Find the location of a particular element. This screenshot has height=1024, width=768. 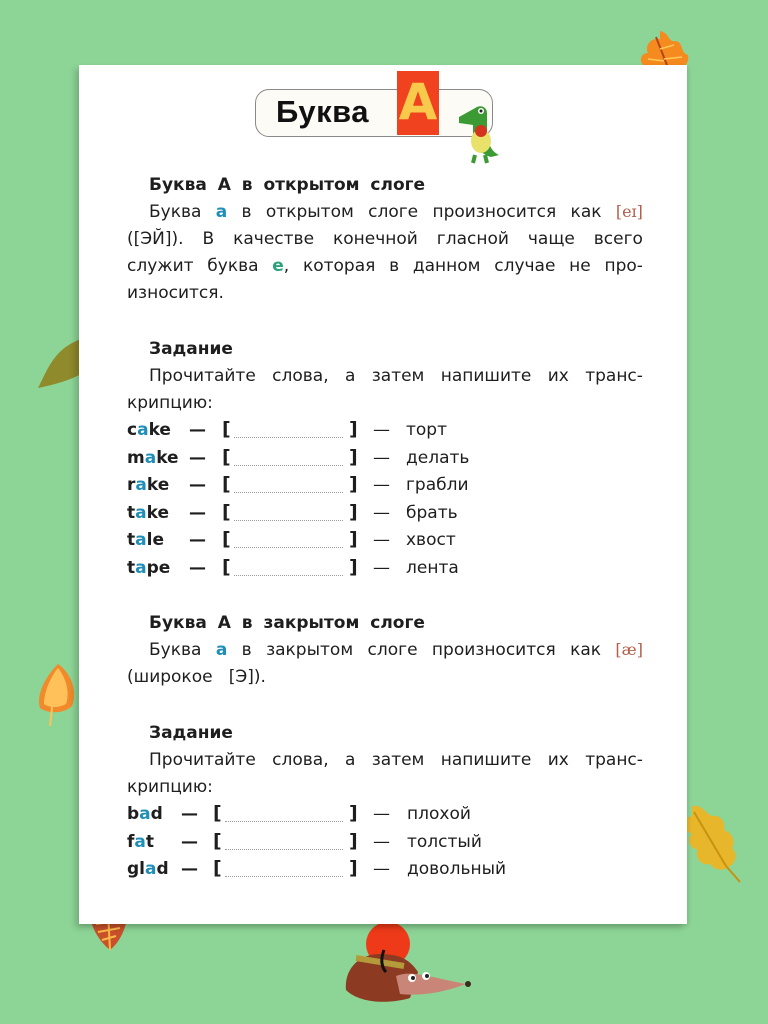

translation: плохой is located at coordinates (439, 814).